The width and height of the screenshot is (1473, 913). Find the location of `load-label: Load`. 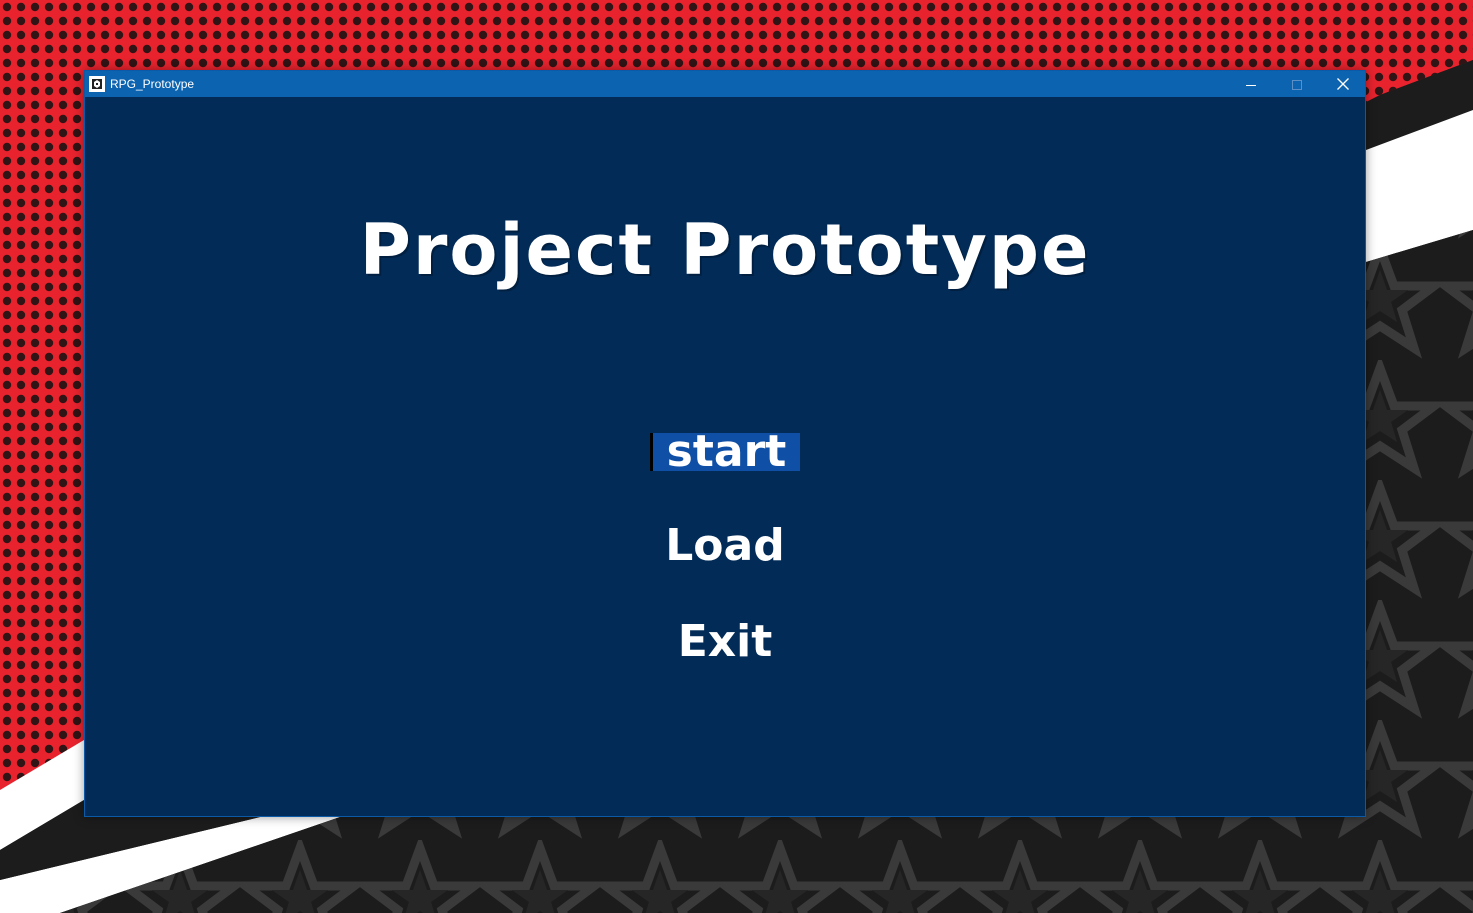

load-label: Load is located at coordinates (725, 545).